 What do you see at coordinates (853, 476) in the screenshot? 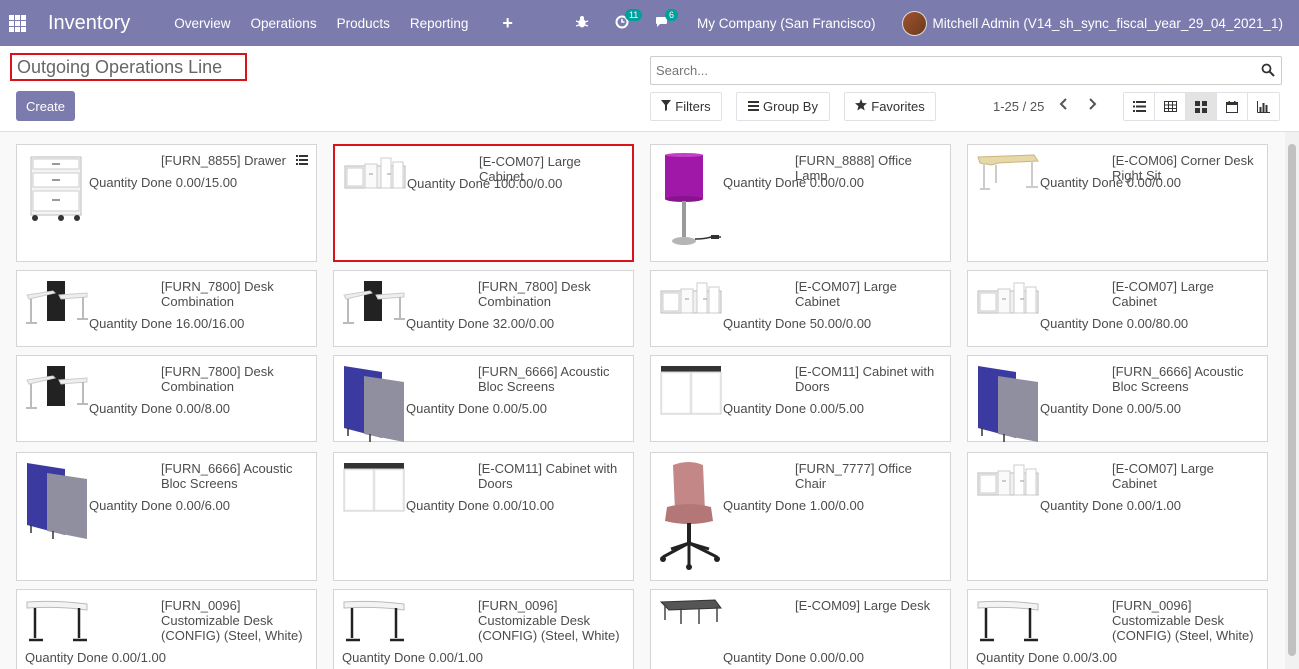
I see `product-name: [FURN_7777] Office Chair` at bounding box center [853, 476].